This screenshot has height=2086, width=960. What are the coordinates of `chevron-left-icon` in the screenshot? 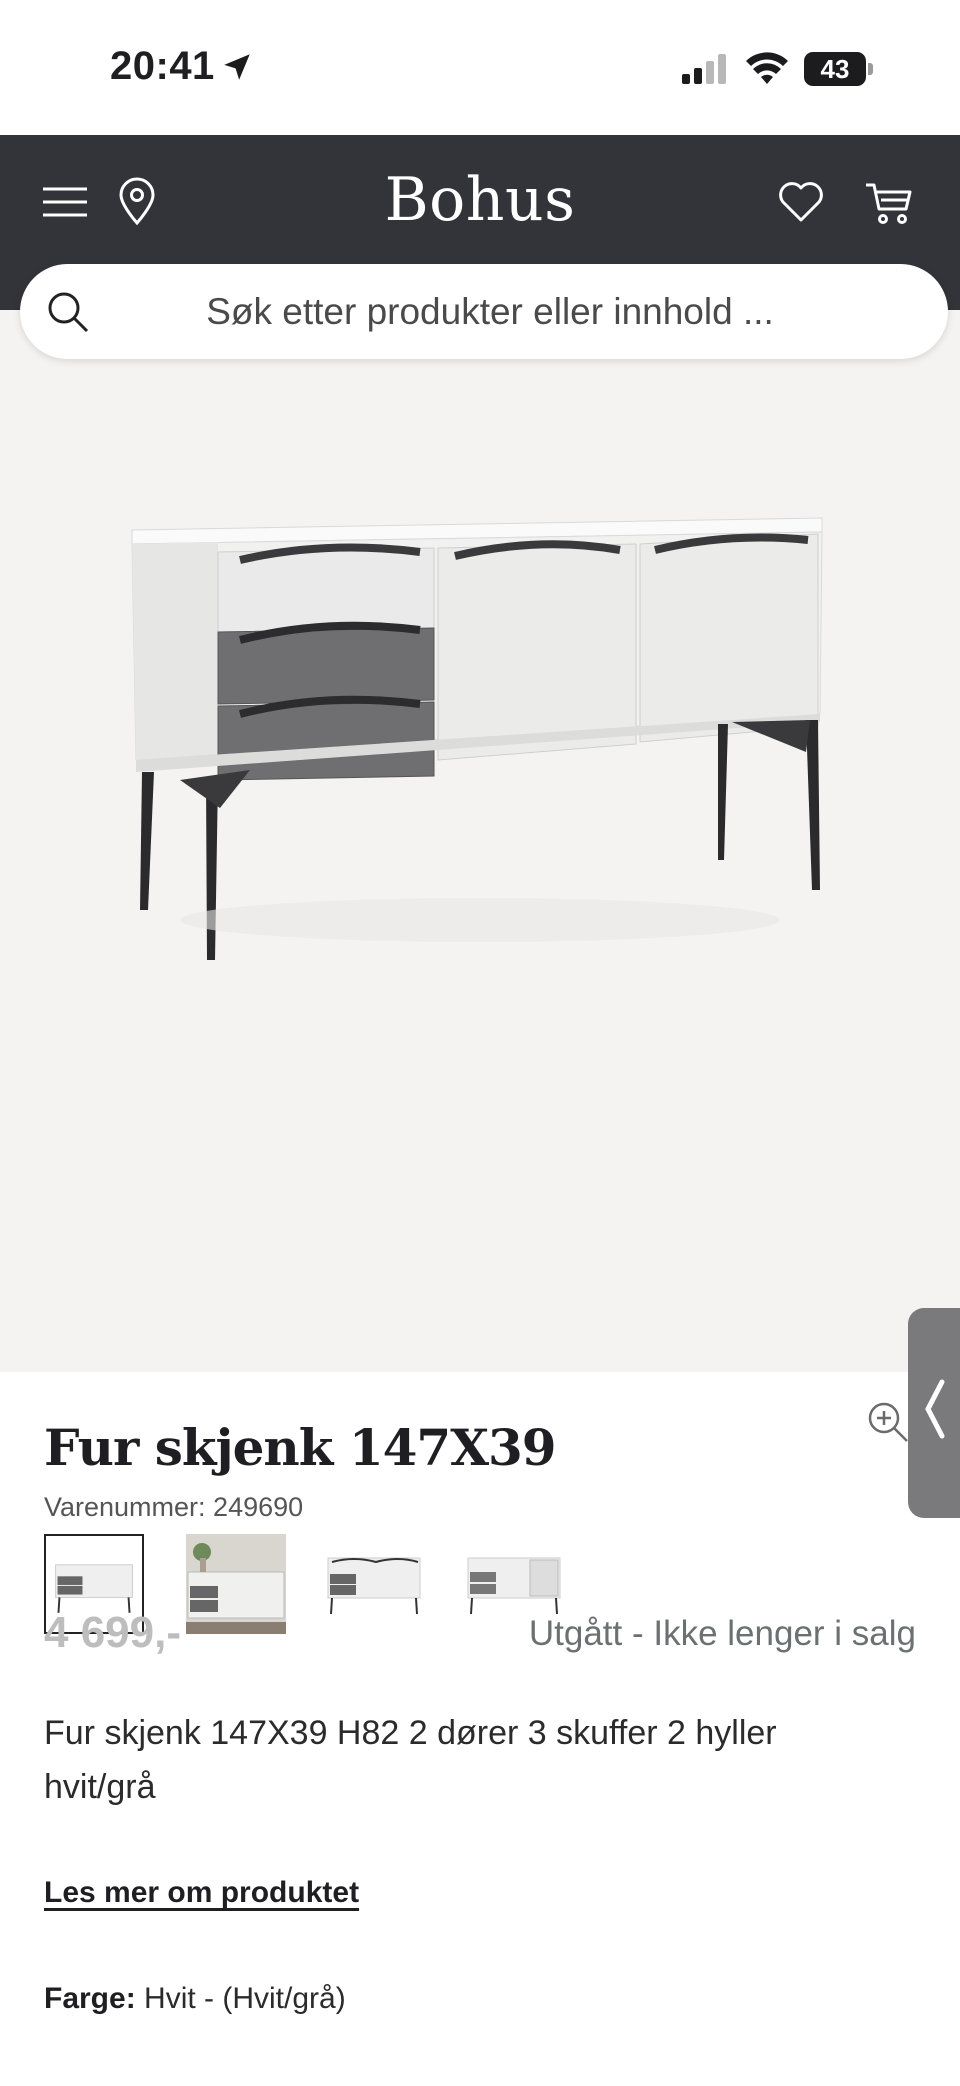 It's located at (935, 1409).